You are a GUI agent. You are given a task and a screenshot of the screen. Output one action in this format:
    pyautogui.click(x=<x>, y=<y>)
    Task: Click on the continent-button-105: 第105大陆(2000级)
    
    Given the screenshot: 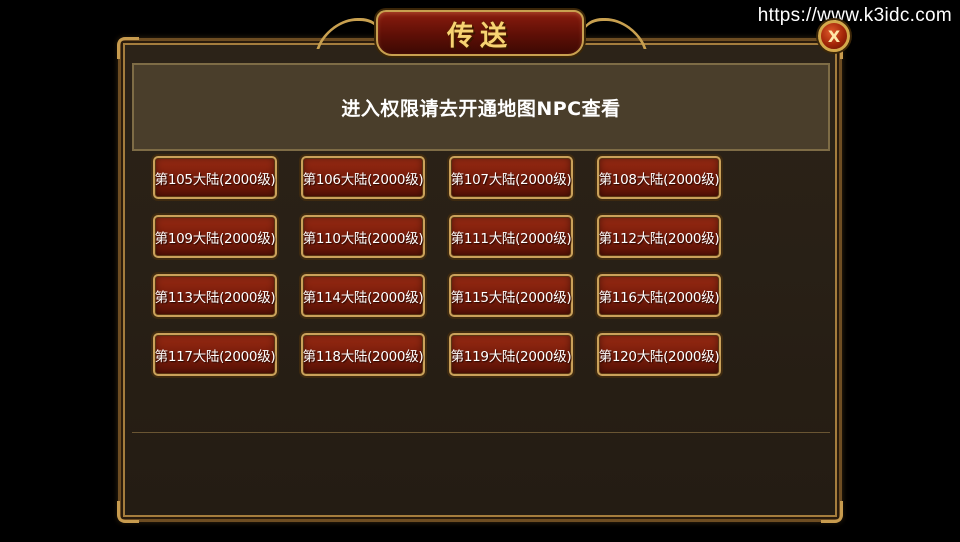 What is the action you would take?
    pyautogui.click(x=215, y=177)
    